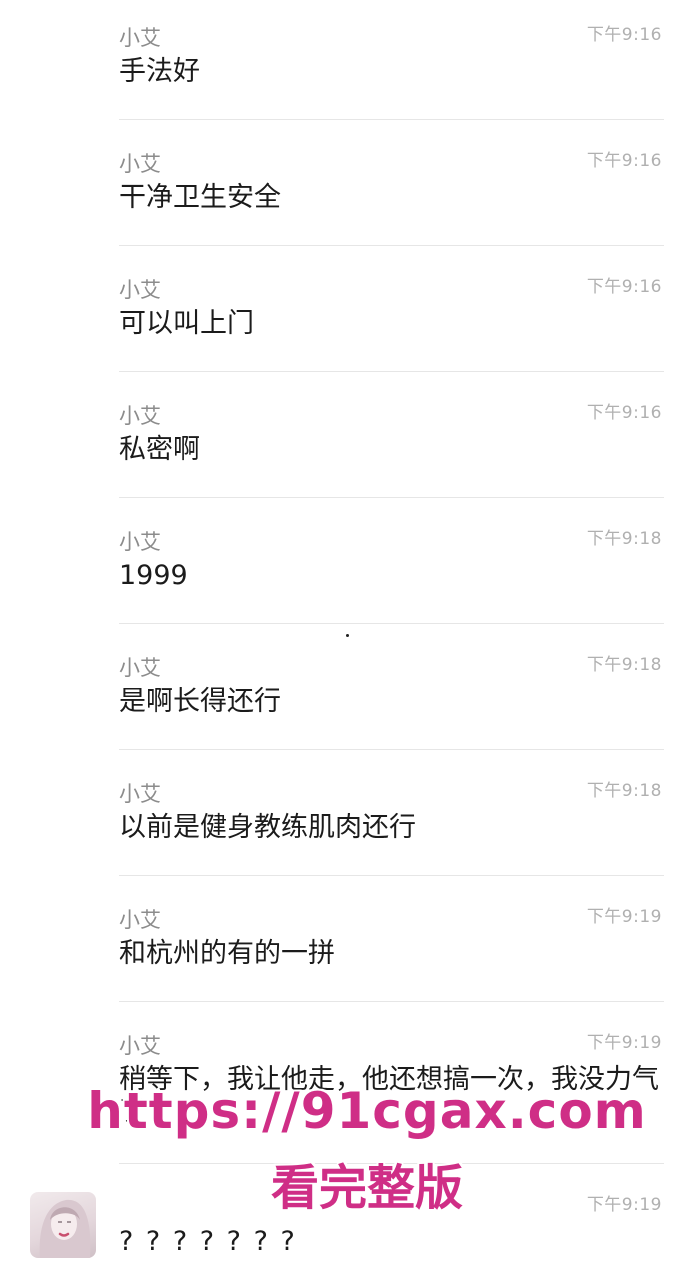  Describe the element at coordinates (153, 575) in the screenshot. I see `message-text: 1999` at that location.